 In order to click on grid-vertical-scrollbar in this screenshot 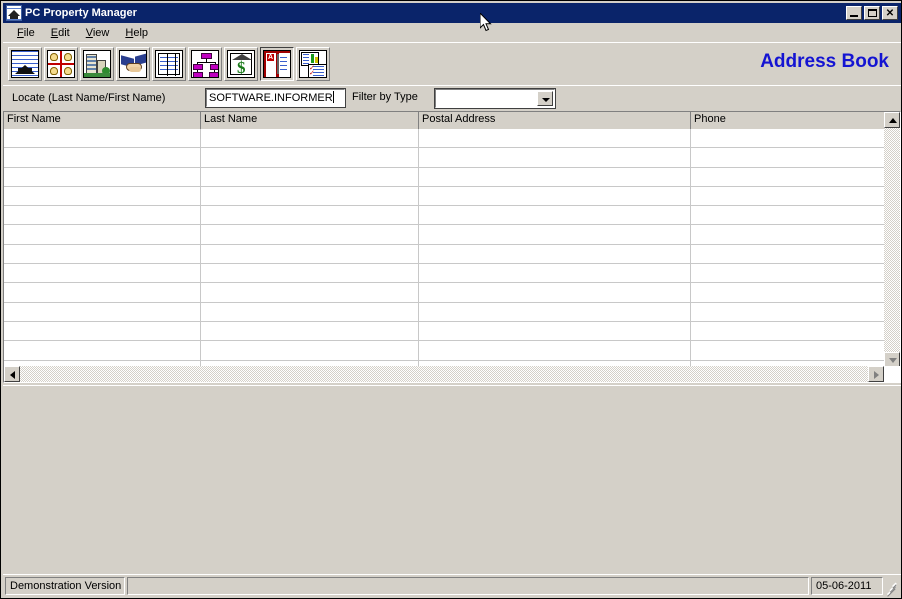, I will do `click(892, 240)`.